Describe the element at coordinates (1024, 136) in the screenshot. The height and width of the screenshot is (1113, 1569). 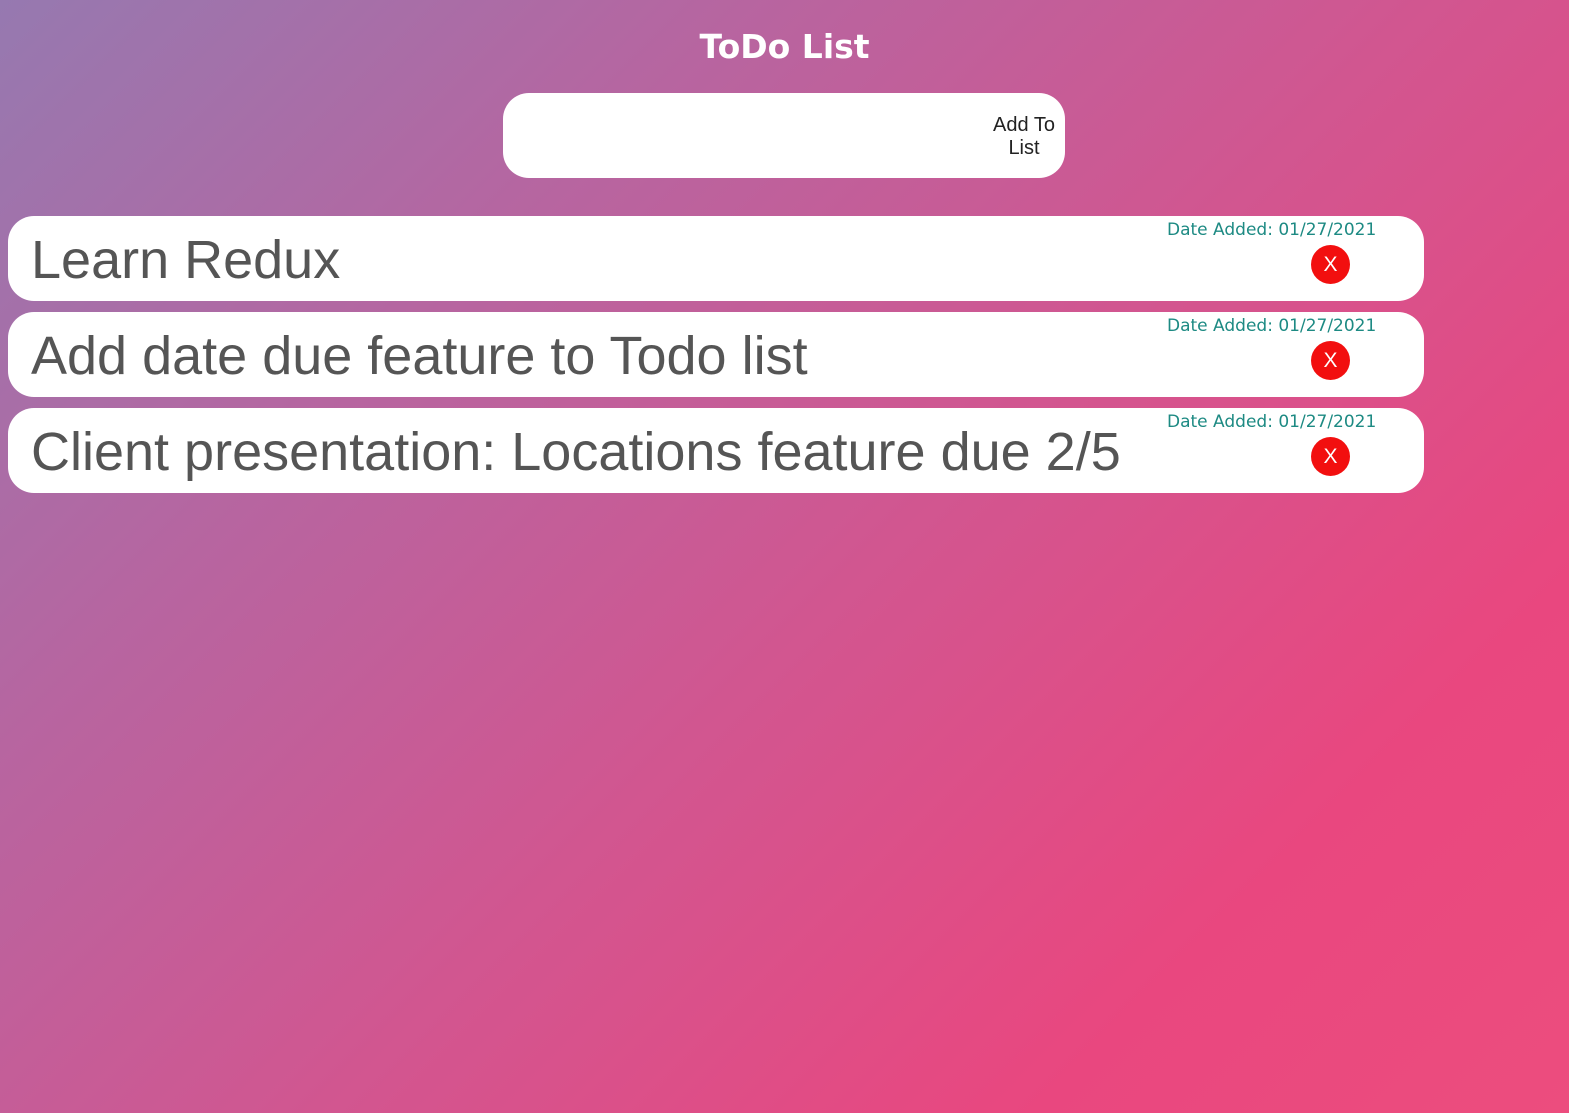
I see `add-to-list-button: Add To List` at that location.